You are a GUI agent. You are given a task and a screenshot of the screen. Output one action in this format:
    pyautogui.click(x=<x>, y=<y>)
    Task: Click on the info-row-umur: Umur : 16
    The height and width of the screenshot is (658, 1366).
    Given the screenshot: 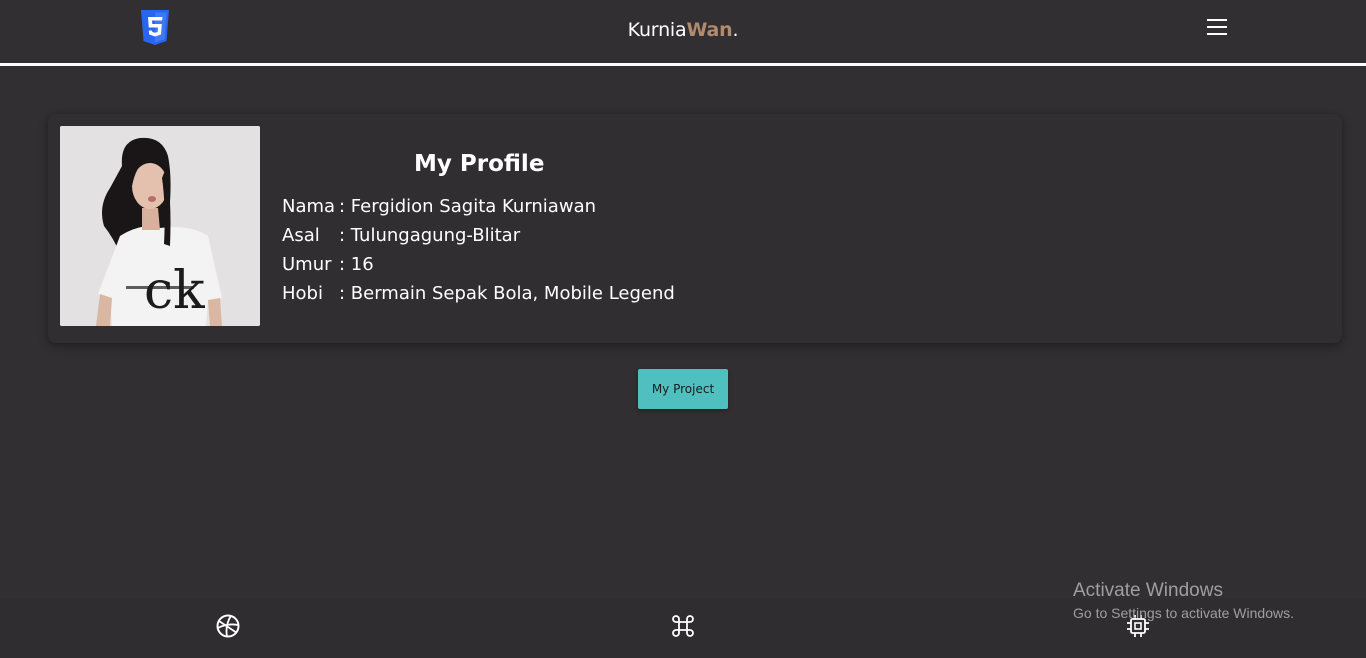 What is the action you would take?
    pyautogui.click(x=478, y=268)
    